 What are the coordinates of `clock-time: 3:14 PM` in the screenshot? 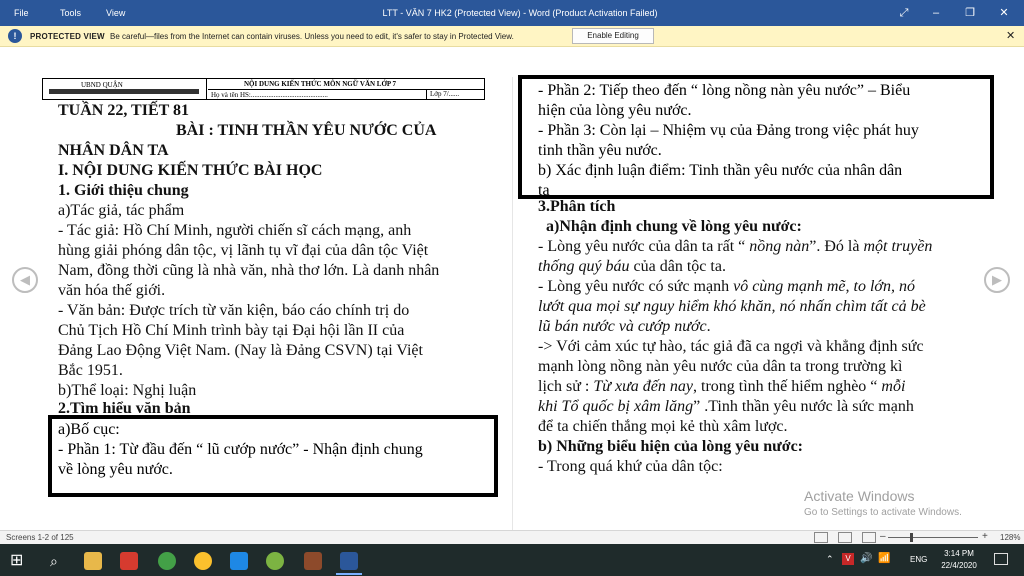 It's located at (959, 553).